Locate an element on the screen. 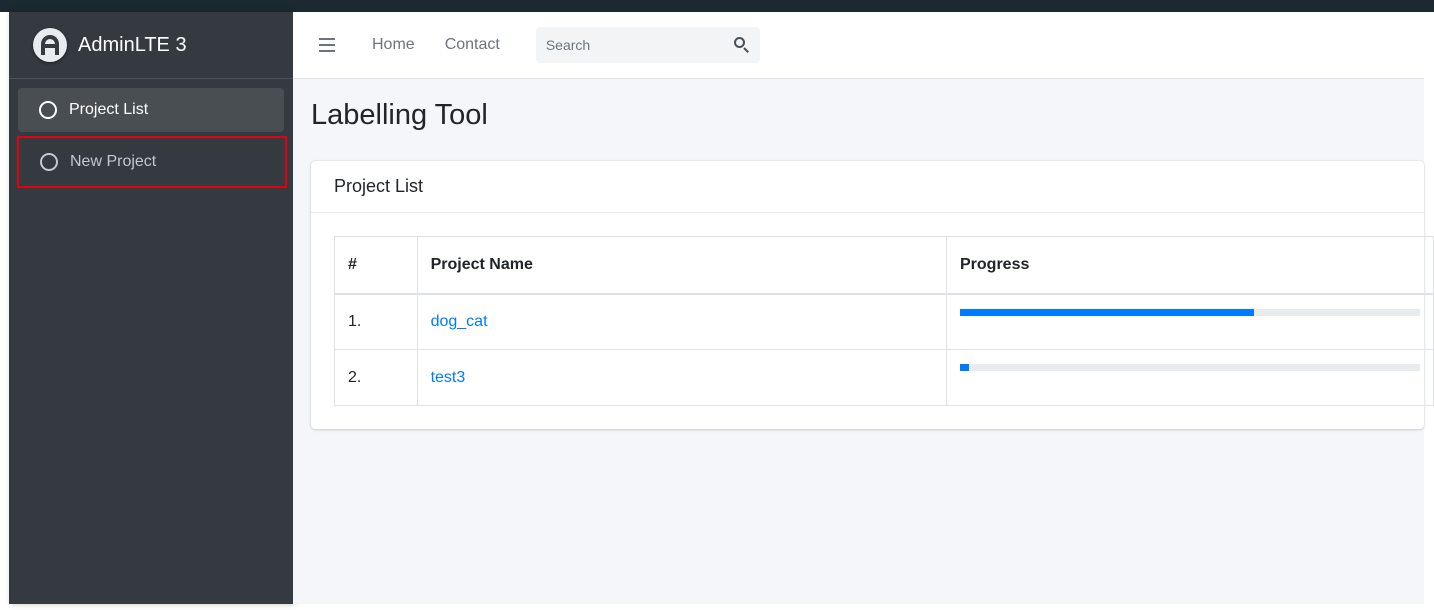  project-link: dog_cat is located at coordinates (459, 321).